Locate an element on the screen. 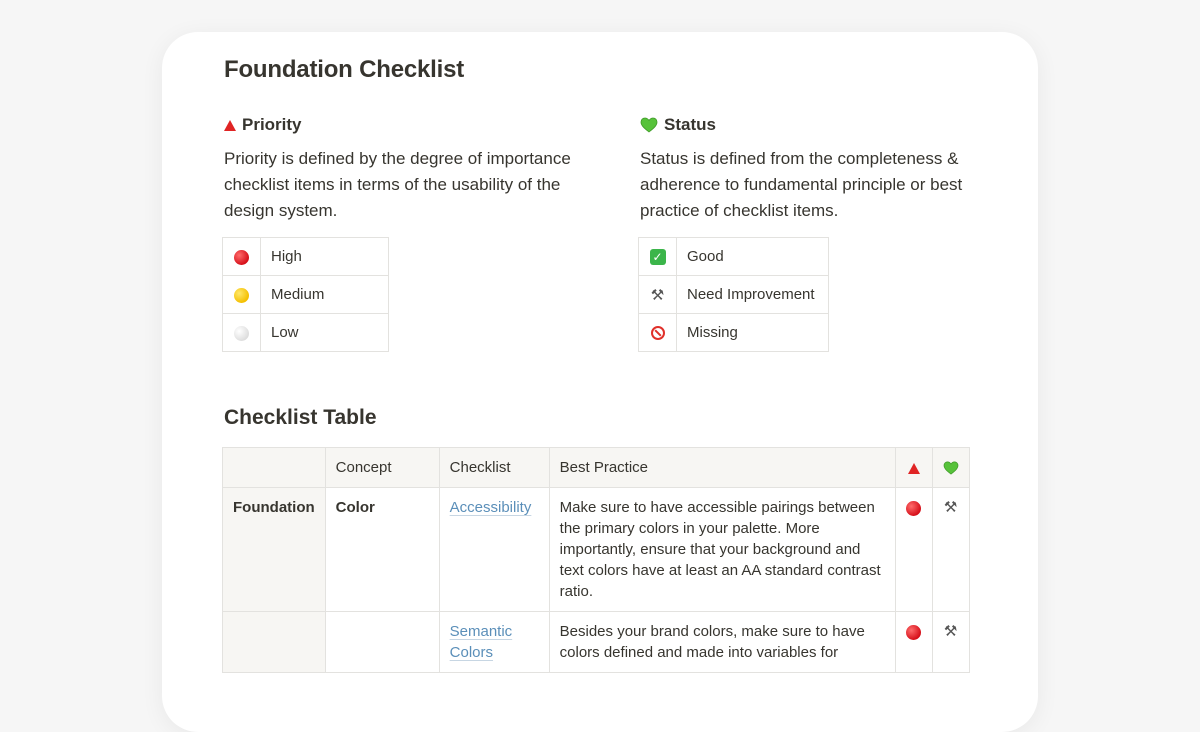  priority-heading-label: Priority is located at coordinates (272, 124).